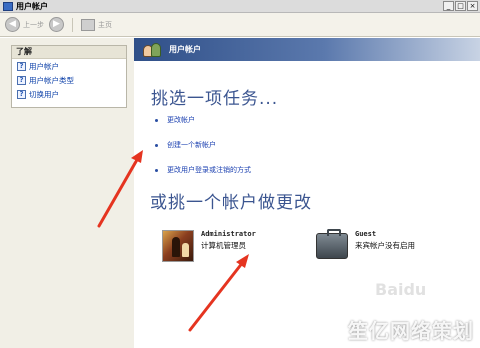 The height and width of the screenshot is (348, 480). Describe the element at coordinates (366, 234) in the screenshot. I see `account-name: Guest` at that location.